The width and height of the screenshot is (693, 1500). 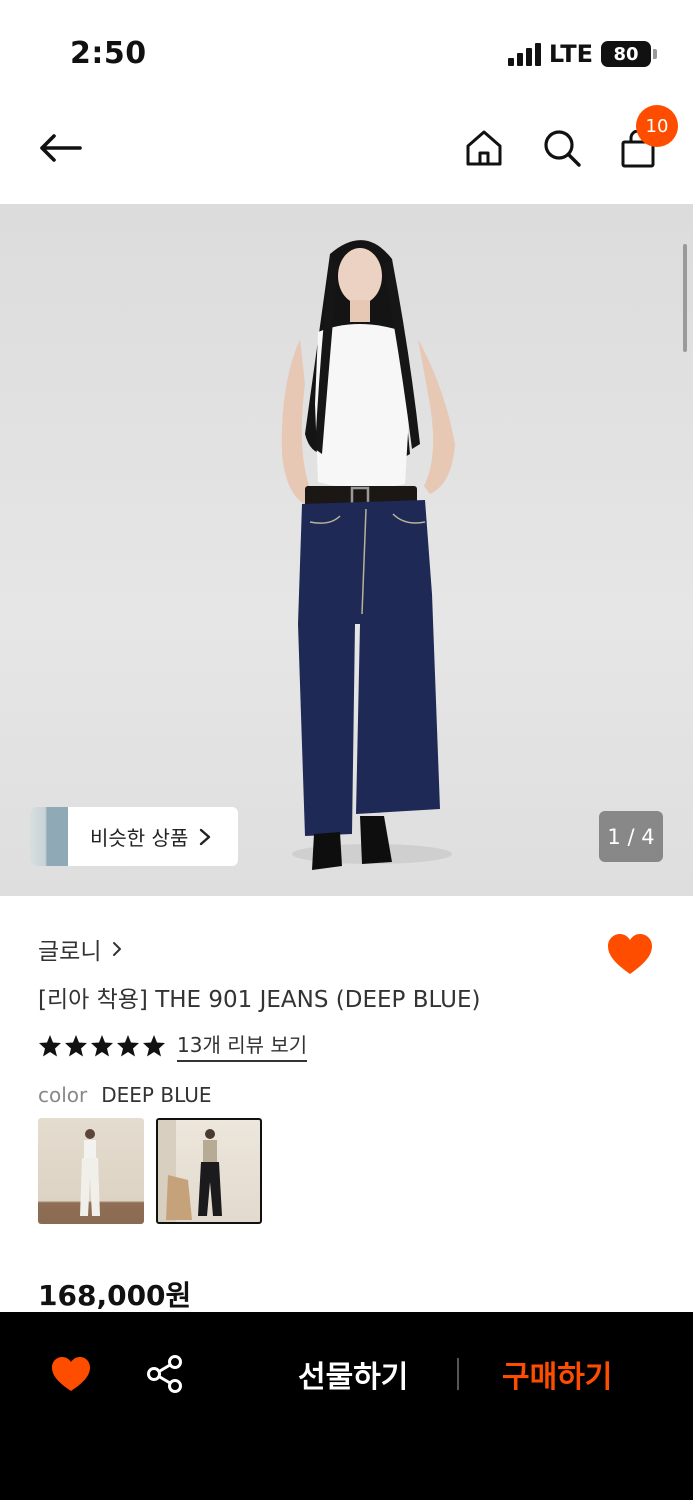 What do you see at coordinates (49, 836) in the screenshot?
I see `similar-product-thumbnail` at bounding box center [49, 836].